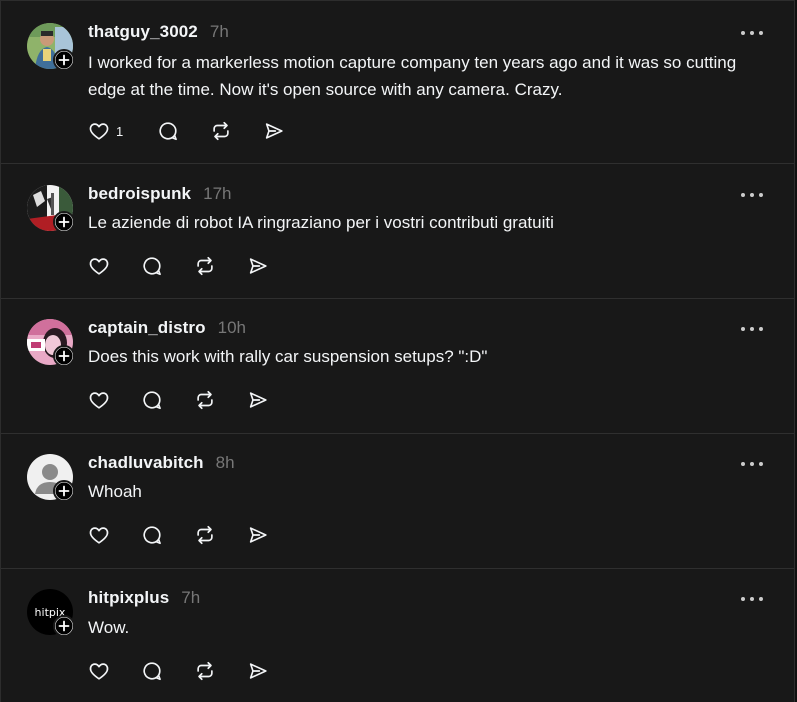  I want to click on username: captain_distro, so click(147, 328).